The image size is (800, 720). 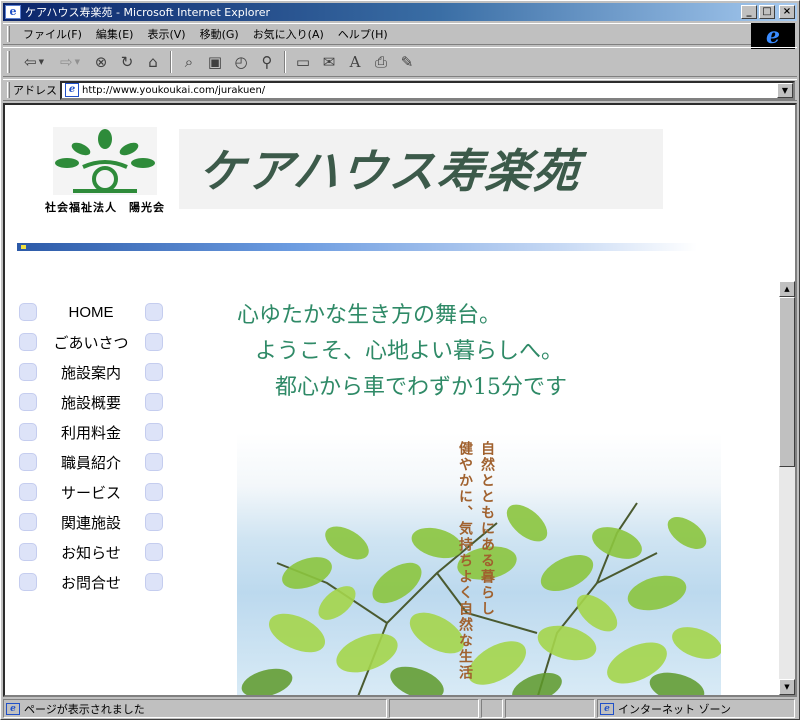 What do you see at coordinates (72, 90) in the screenshot?
I see `page-icon: e` at bounding box center [72, 90].